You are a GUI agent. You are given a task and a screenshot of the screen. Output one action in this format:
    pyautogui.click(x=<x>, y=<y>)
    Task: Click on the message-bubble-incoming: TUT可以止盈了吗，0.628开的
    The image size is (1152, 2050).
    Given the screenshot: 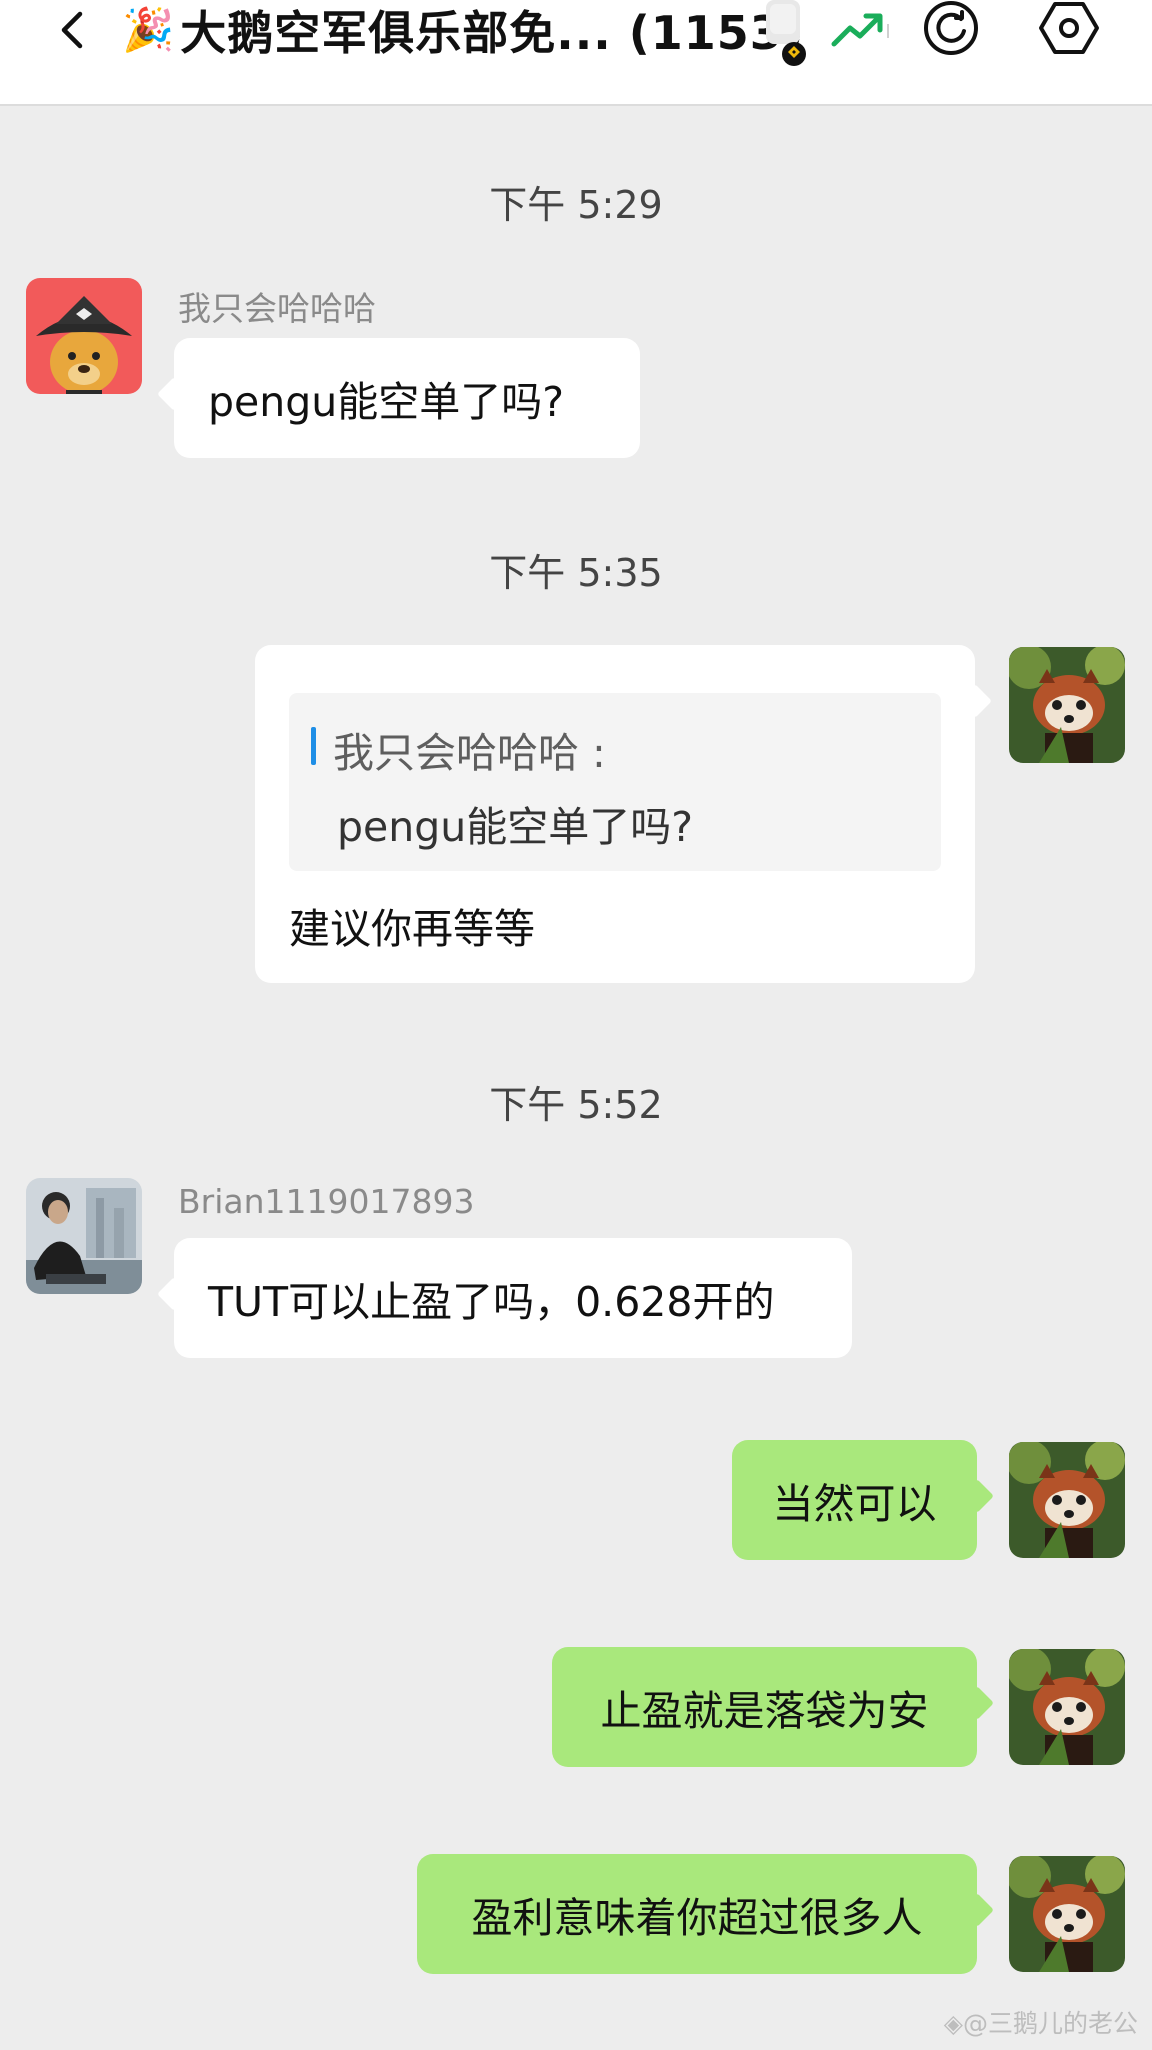 What is the action you would take?
    pyautogui.click(x=513, y=1298)
    